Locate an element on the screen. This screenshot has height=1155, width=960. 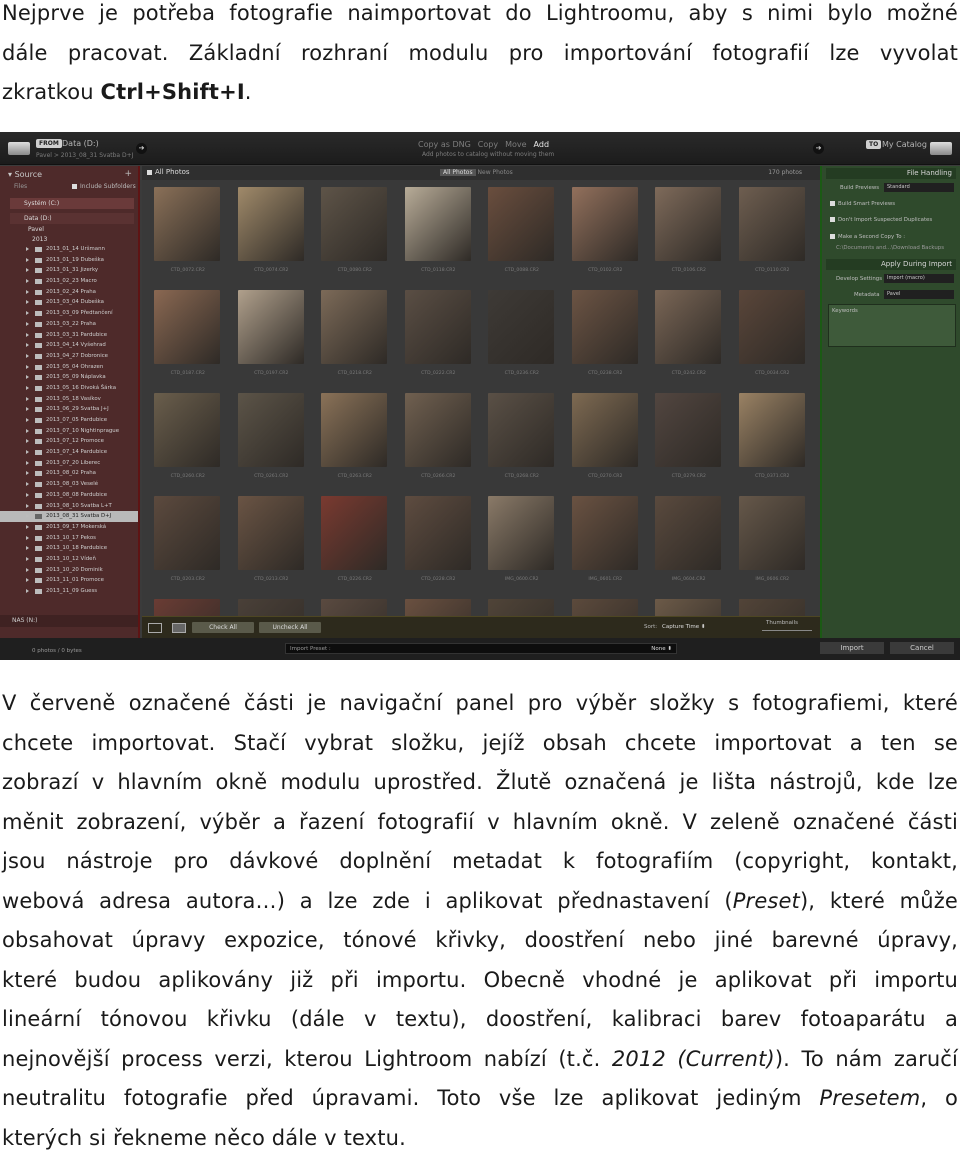
thumbnail-cell: CTD_0261.CR2 is located at coordinates (272, 439).